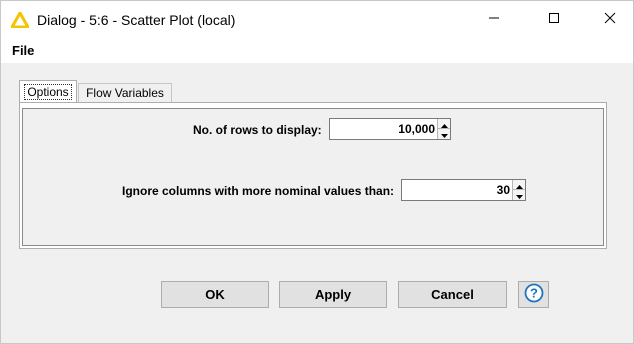  I want to click on ok-button: OK, so click(215, 294).